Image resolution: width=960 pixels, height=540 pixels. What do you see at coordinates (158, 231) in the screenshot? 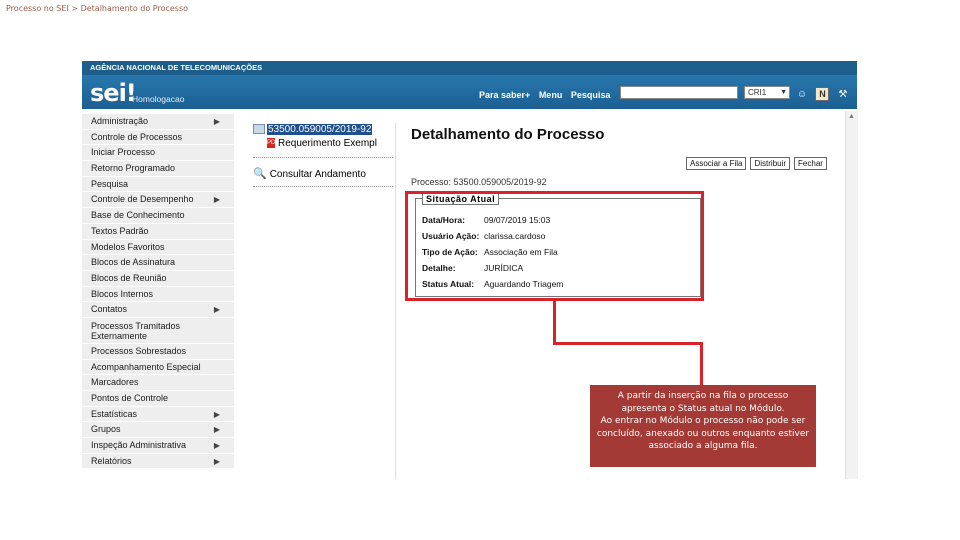
I see `sidebar-item: Textos Padrão` at bounding box center [158, 231].